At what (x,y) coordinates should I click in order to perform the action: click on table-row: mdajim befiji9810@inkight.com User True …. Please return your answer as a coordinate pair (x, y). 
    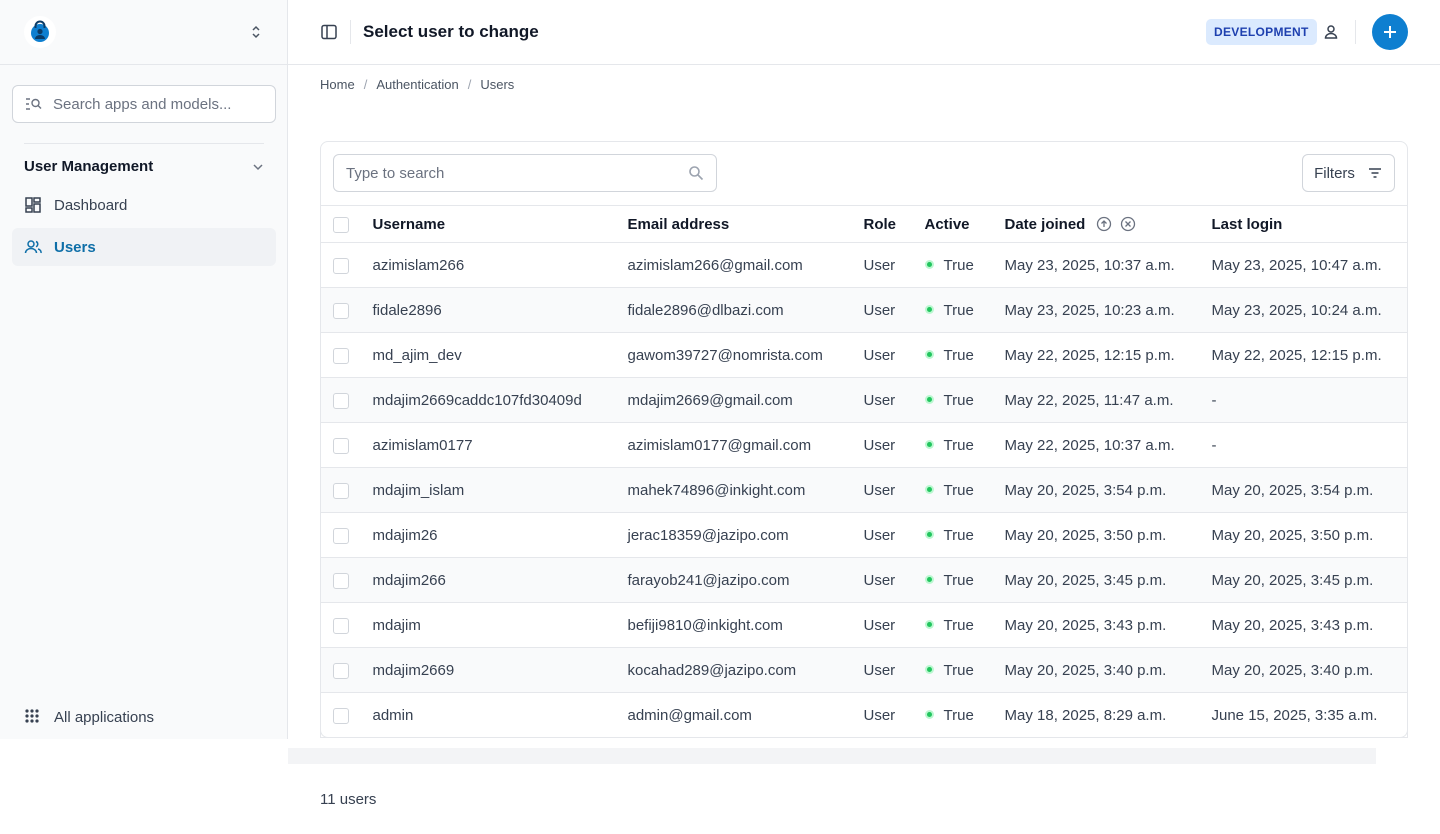
    Looking at the image, I should click on (864, 625).